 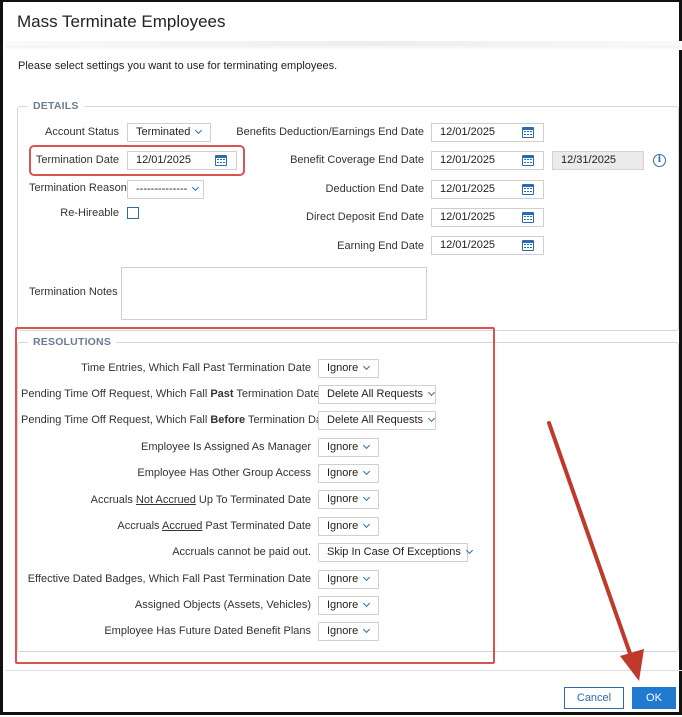 I want to click on benefit-coverage-end-input: 12/01/2025, so click(x=487, y=160).